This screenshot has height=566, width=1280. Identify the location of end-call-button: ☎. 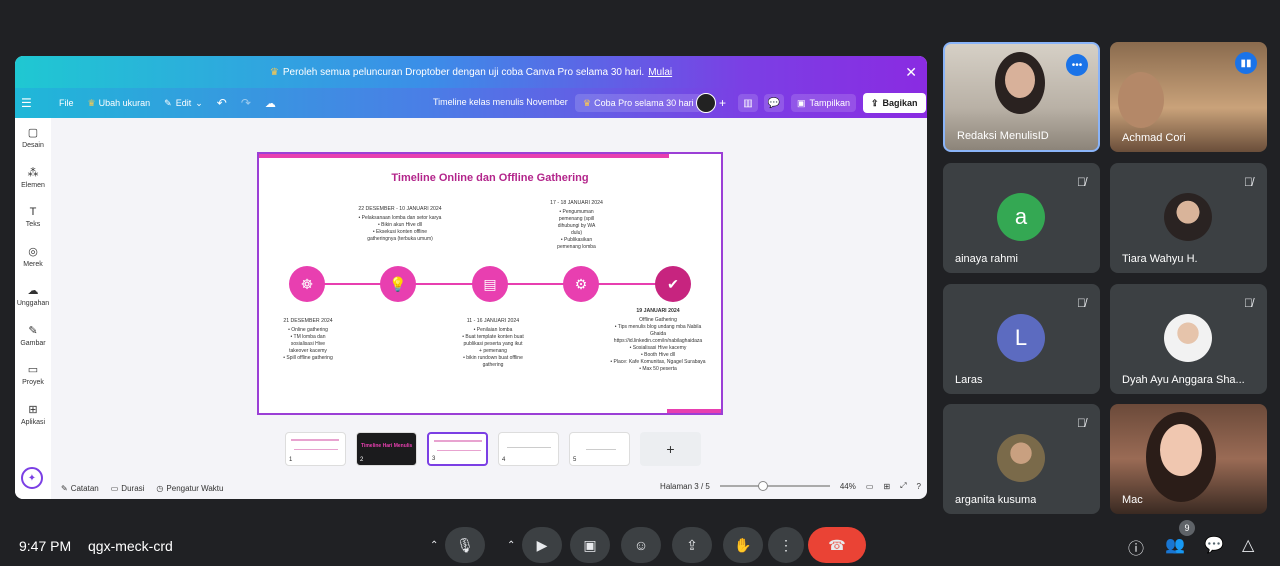
(837, 545).